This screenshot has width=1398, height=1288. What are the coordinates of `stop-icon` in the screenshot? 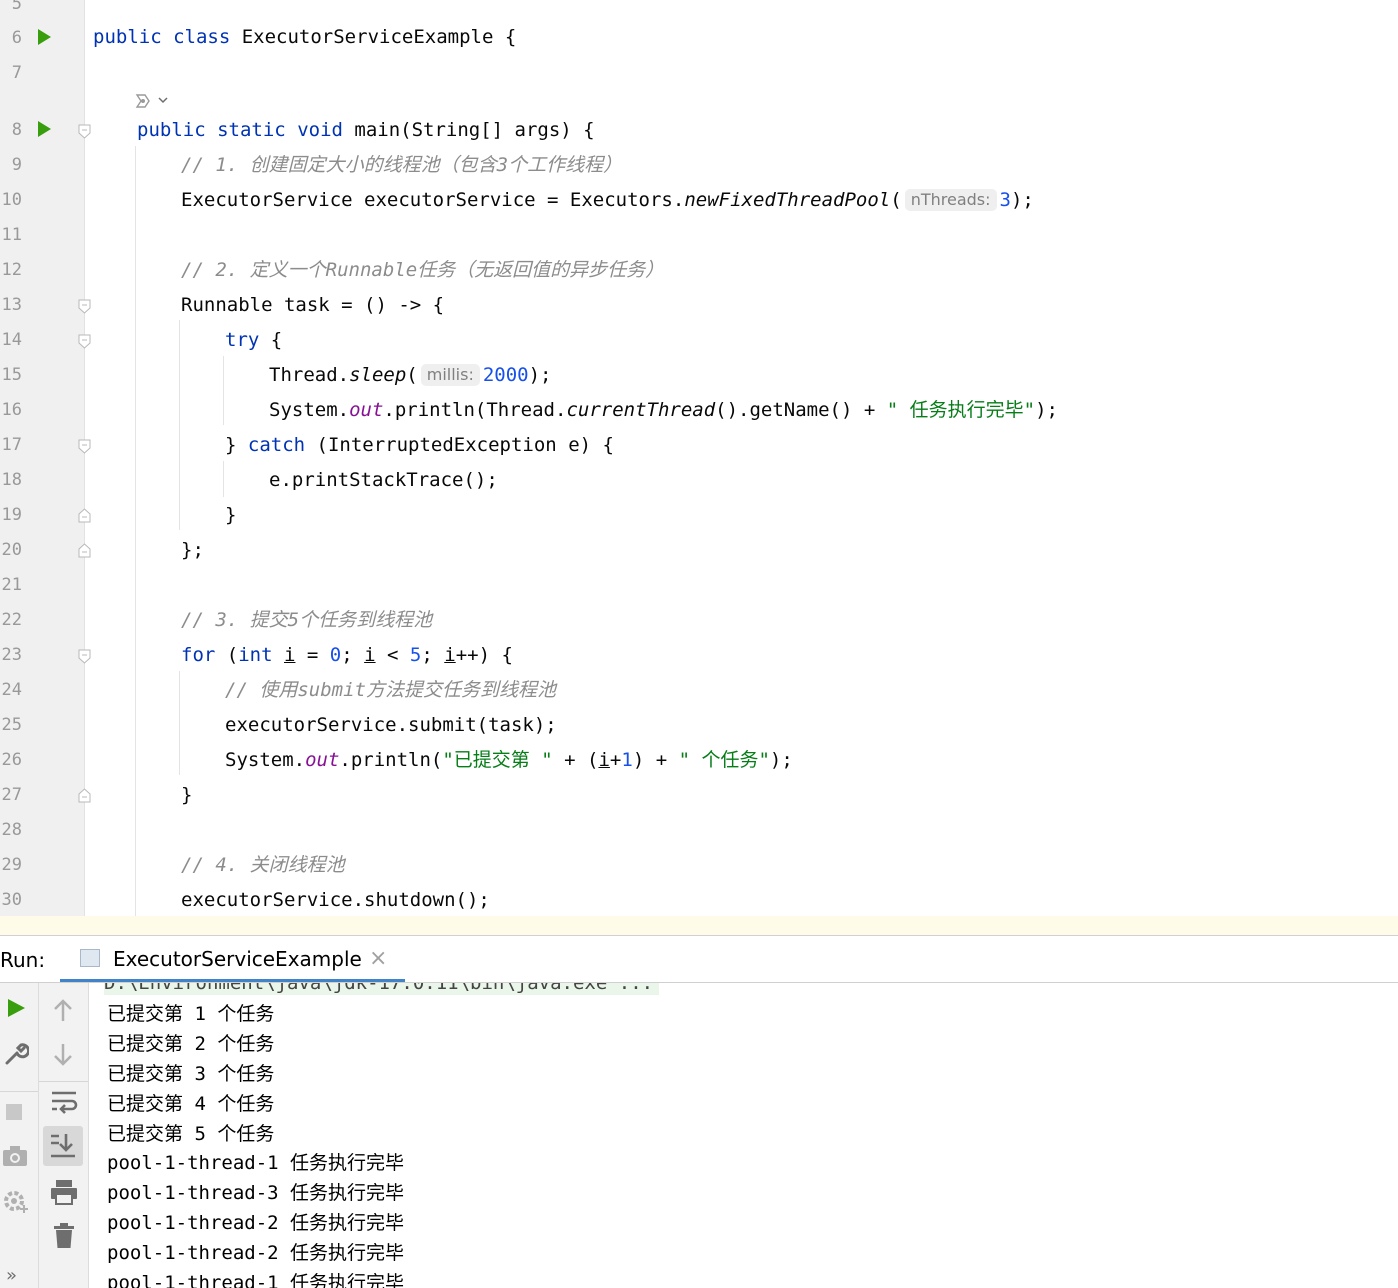 It's located at (14, 1112).